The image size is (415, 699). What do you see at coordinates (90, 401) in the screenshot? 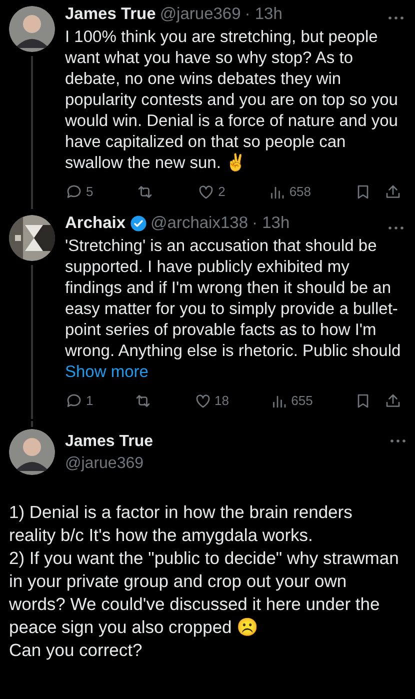
I see `reply-count: 1` at bounding box center [90, 401].